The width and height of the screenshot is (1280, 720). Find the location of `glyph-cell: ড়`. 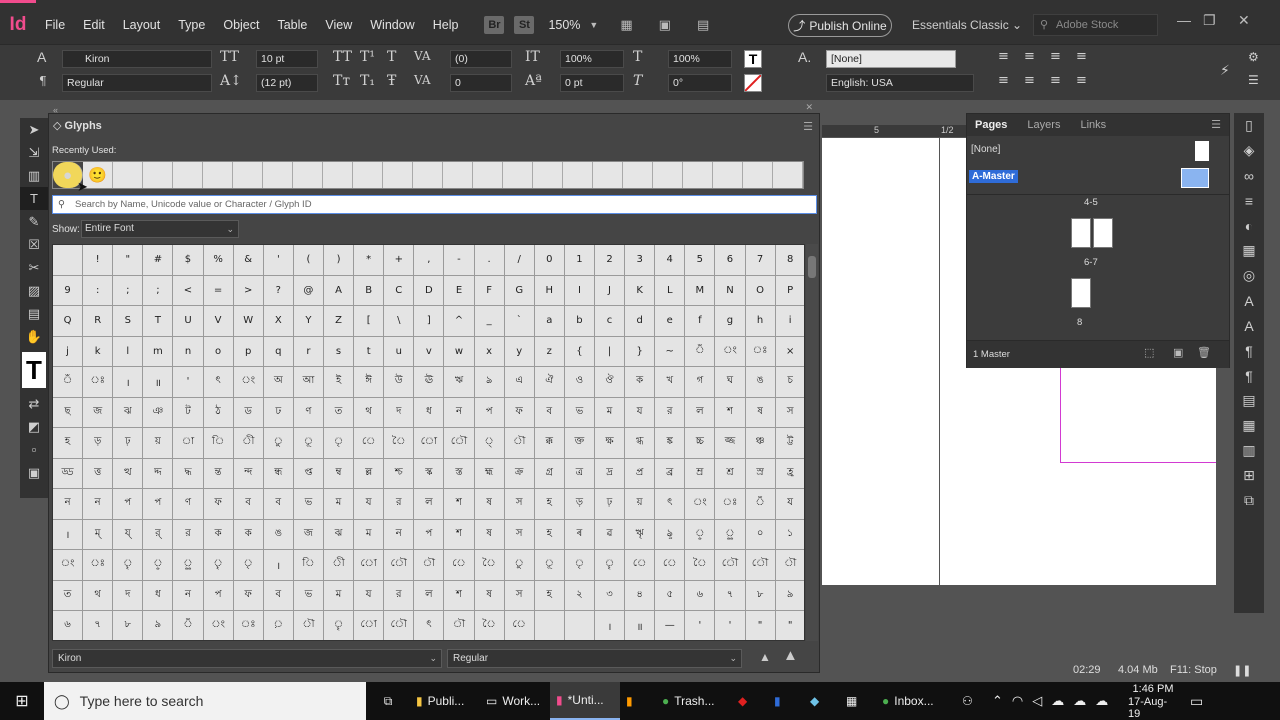

glyph-cell: ড় is located at coordinates (579, 504).